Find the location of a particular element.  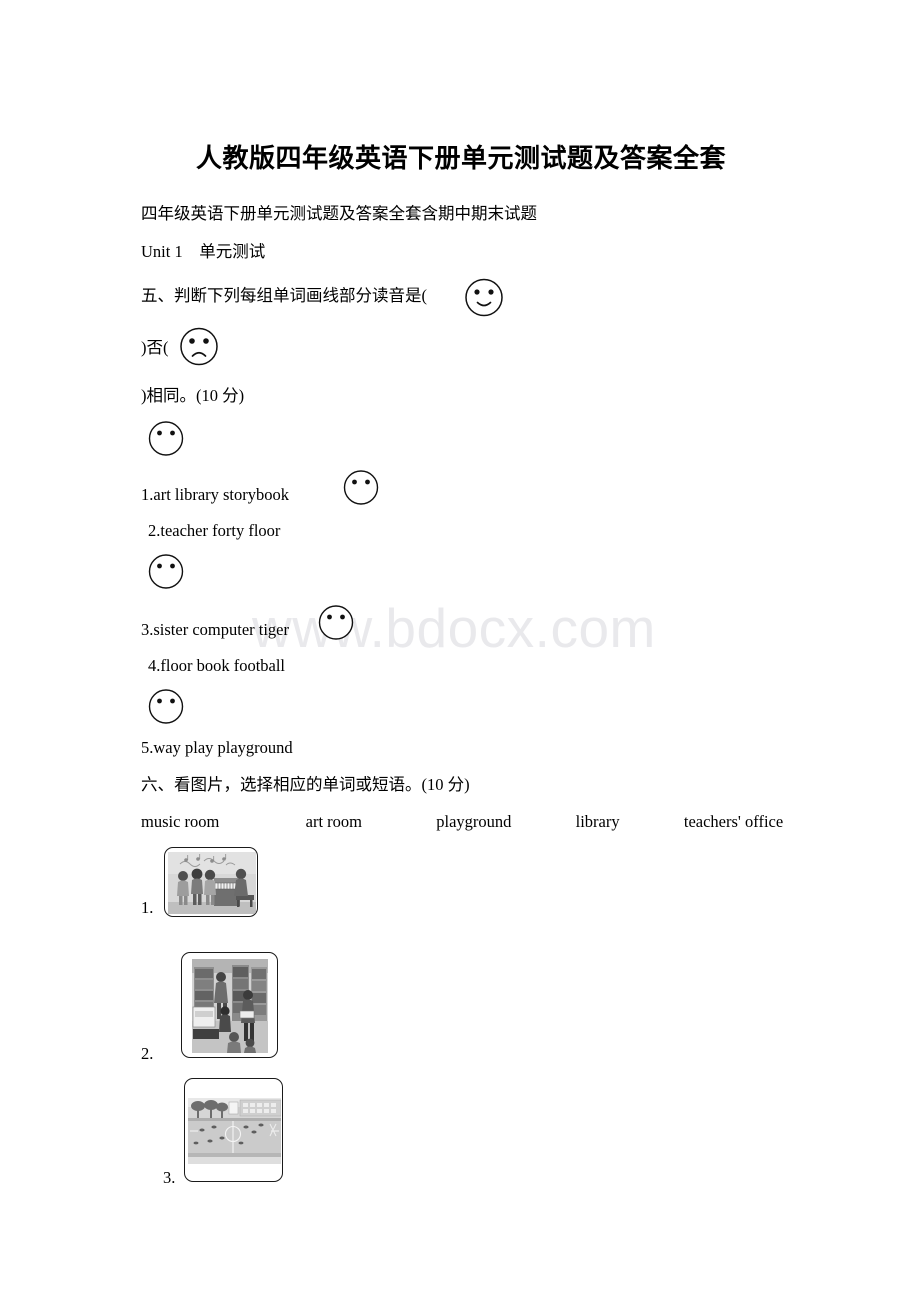

section-five-item-2: 2.teacher forty floor is located at coordinates (210, 531).